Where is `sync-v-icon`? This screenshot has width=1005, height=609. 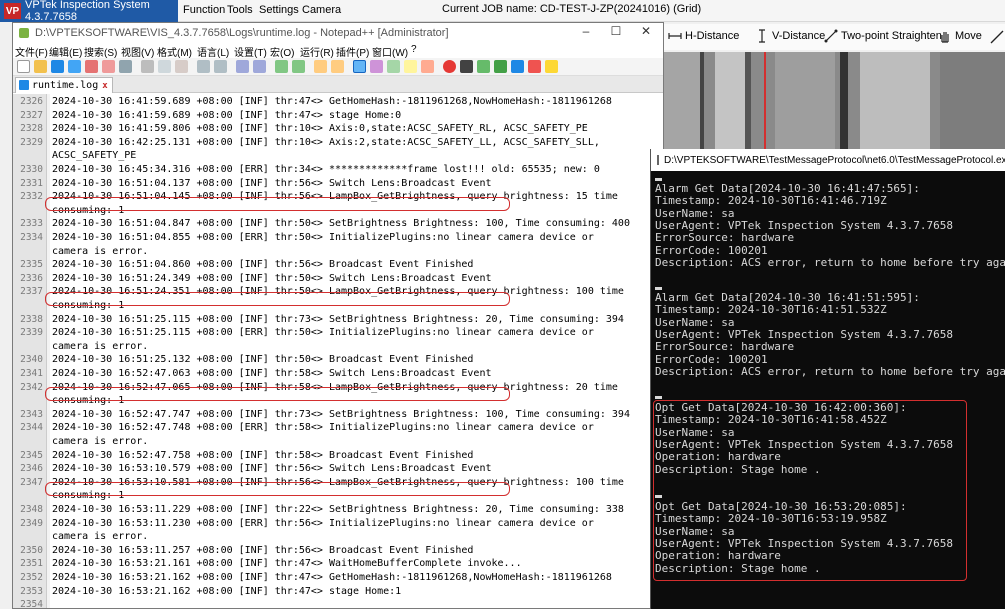 sync-v-icon is located at coordinates (320, 66).